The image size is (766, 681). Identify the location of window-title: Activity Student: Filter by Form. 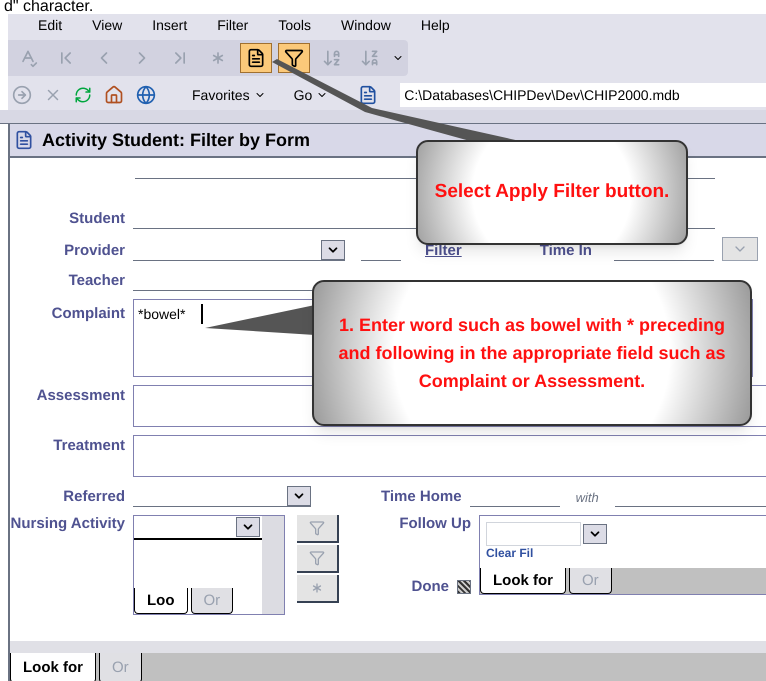
(176, 140).